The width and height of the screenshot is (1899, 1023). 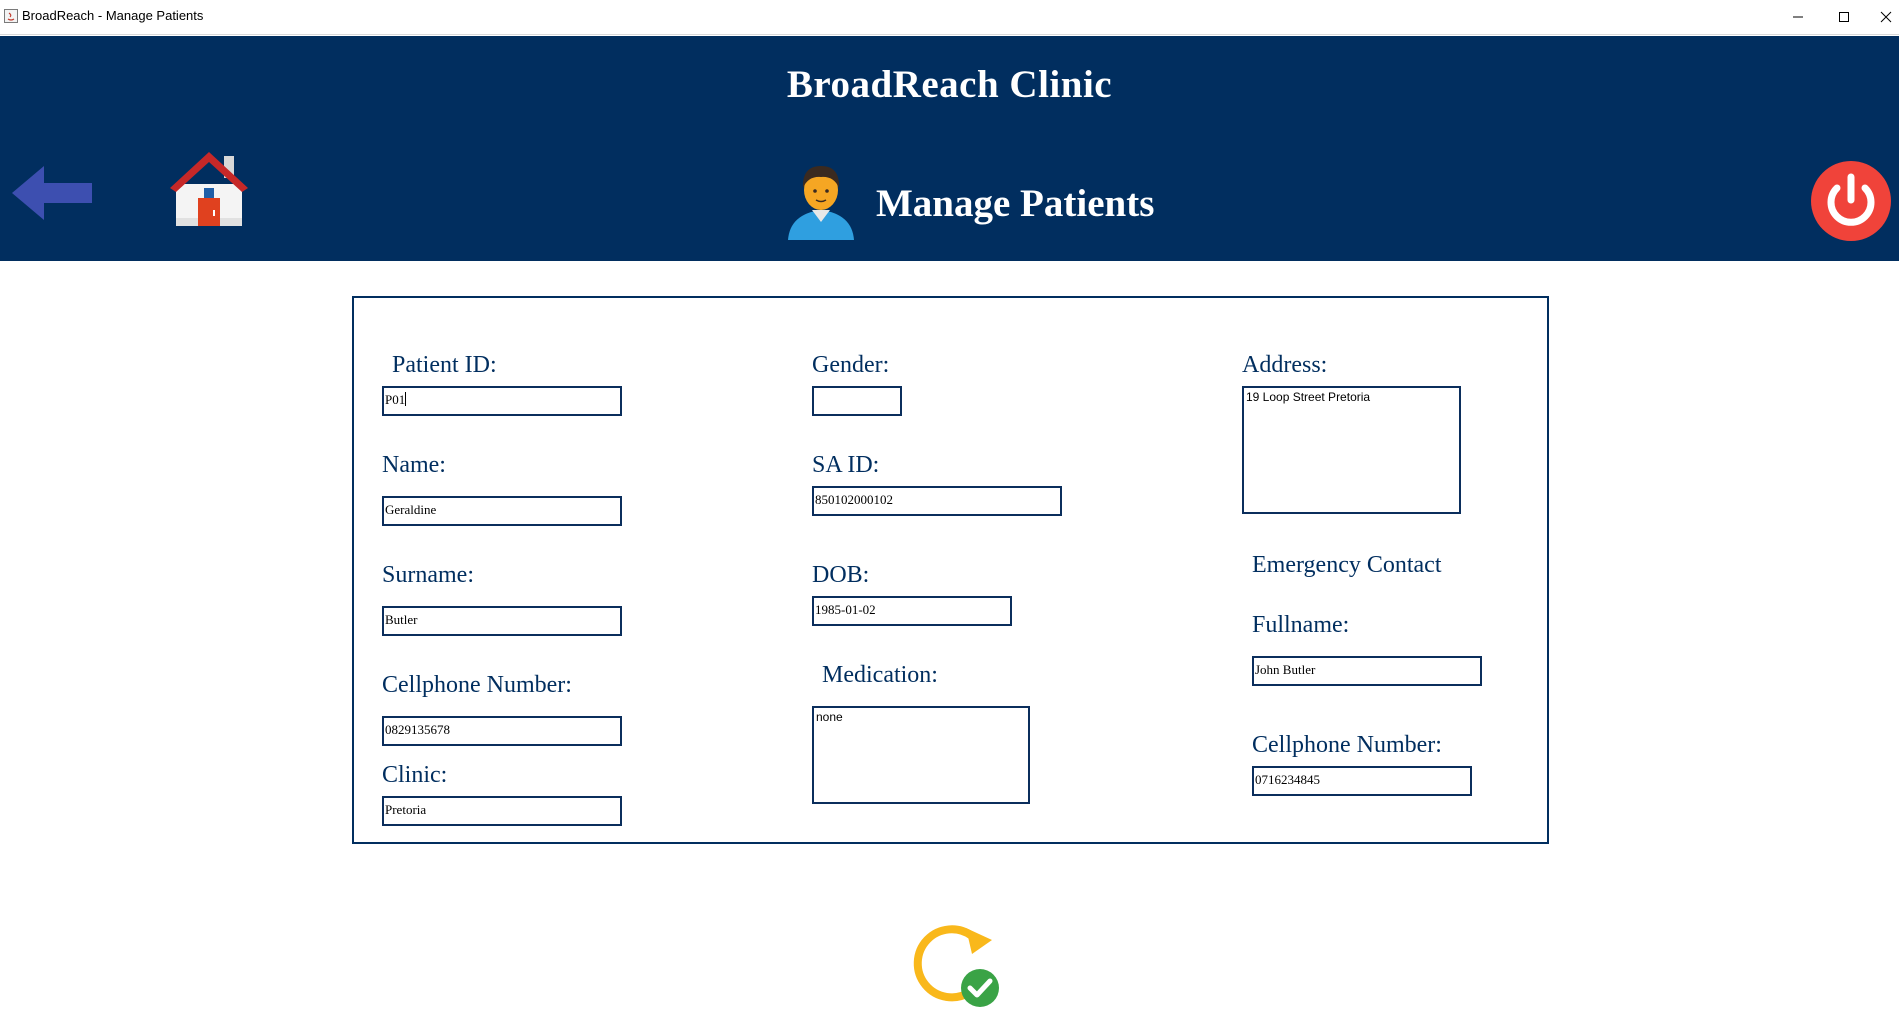 I want to click on window-title: BroadReach - Manage Patients, so click(x=113, y=15).